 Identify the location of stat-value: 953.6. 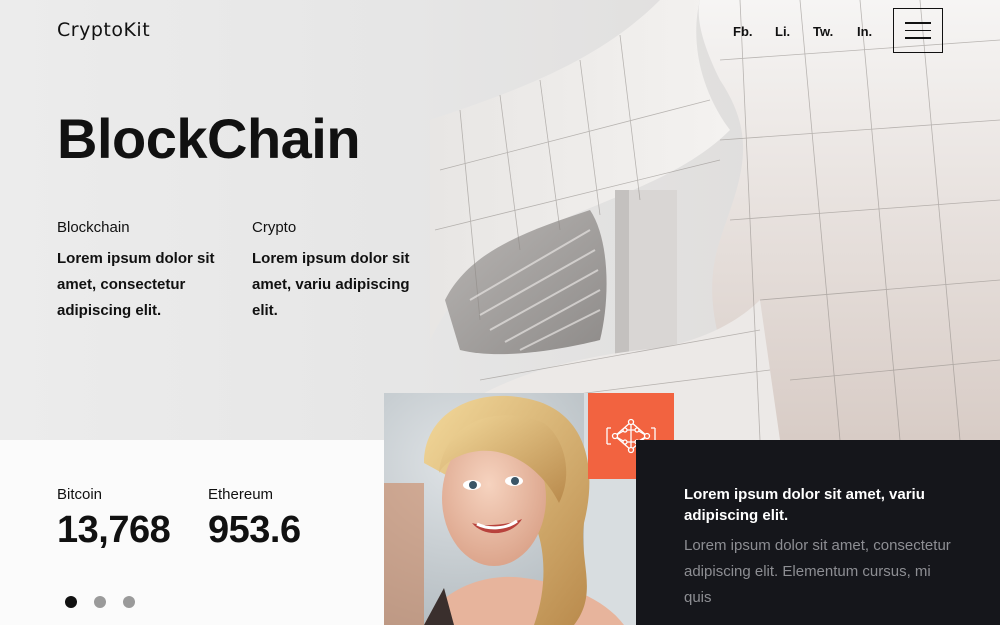
(254, 530).